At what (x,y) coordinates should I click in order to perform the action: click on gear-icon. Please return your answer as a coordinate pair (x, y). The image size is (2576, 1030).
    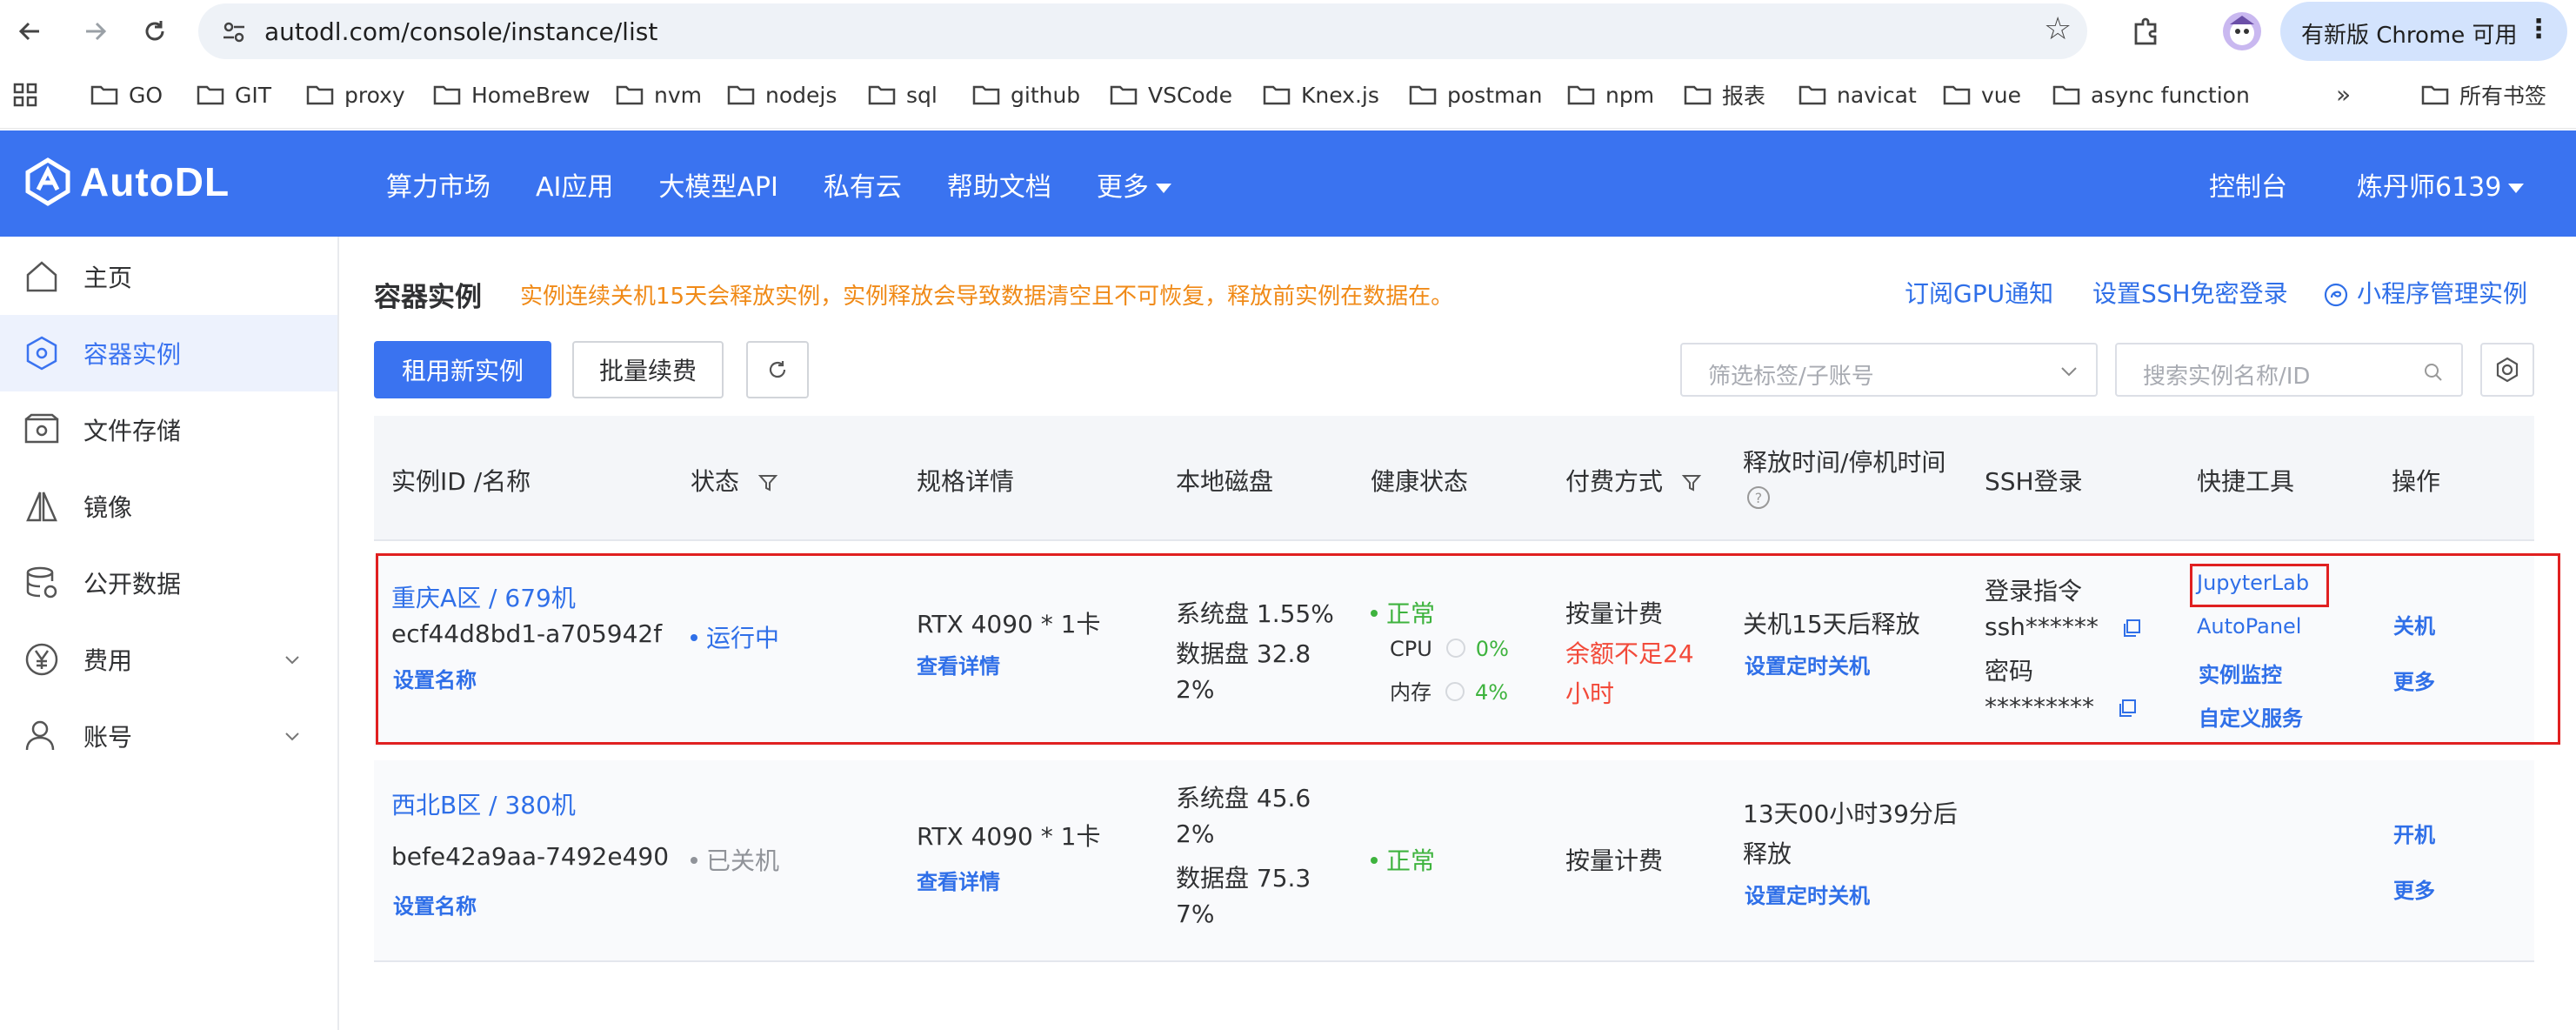
    Looking at the image, I should click on (2507, 370).